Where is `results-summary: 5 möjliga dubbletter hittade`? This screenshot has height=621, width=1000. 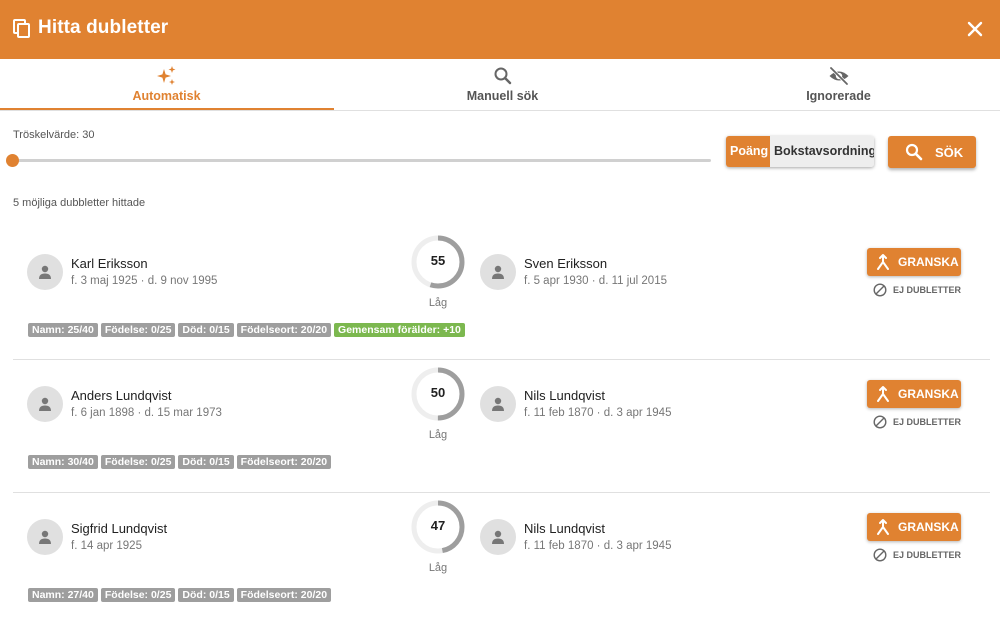 results-summary: 5 möjliga dubbletter hittade is located at coordinates (79, 203).